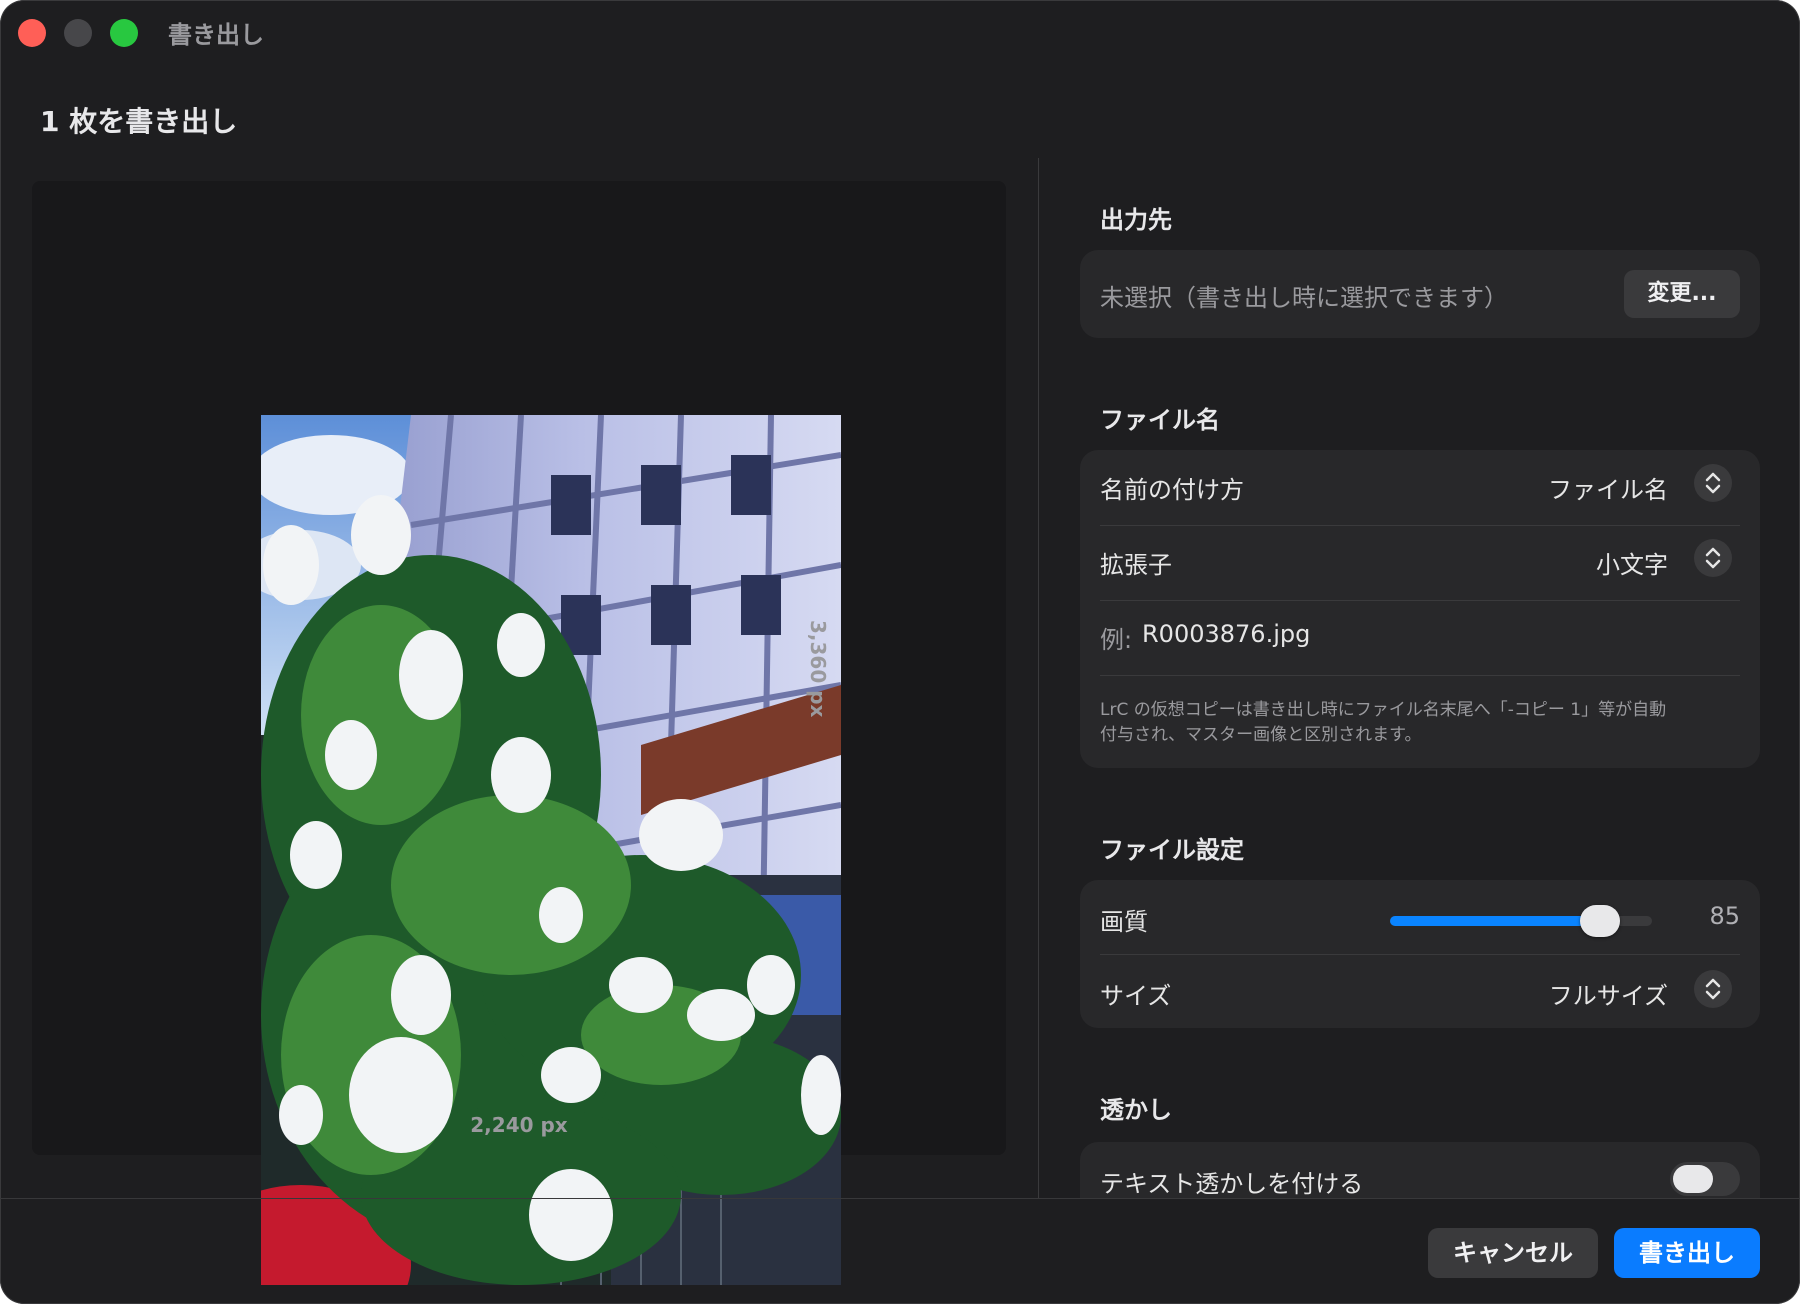 This screenshot has width=1800, height=1304. I want to click on window-title: 書き出し, so click(216, 35).